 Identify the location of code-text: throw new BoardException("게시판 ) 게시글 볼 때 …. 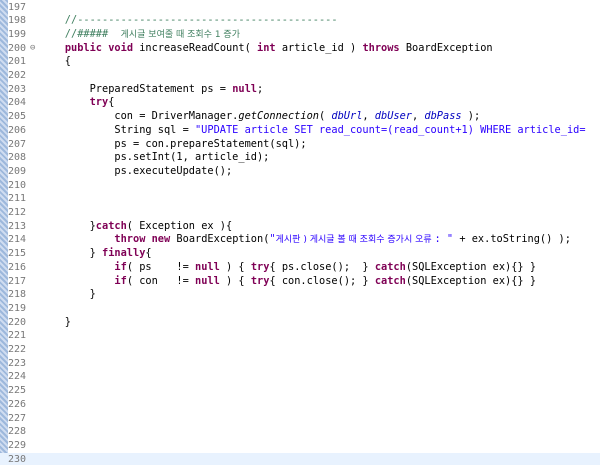
(305, 240).